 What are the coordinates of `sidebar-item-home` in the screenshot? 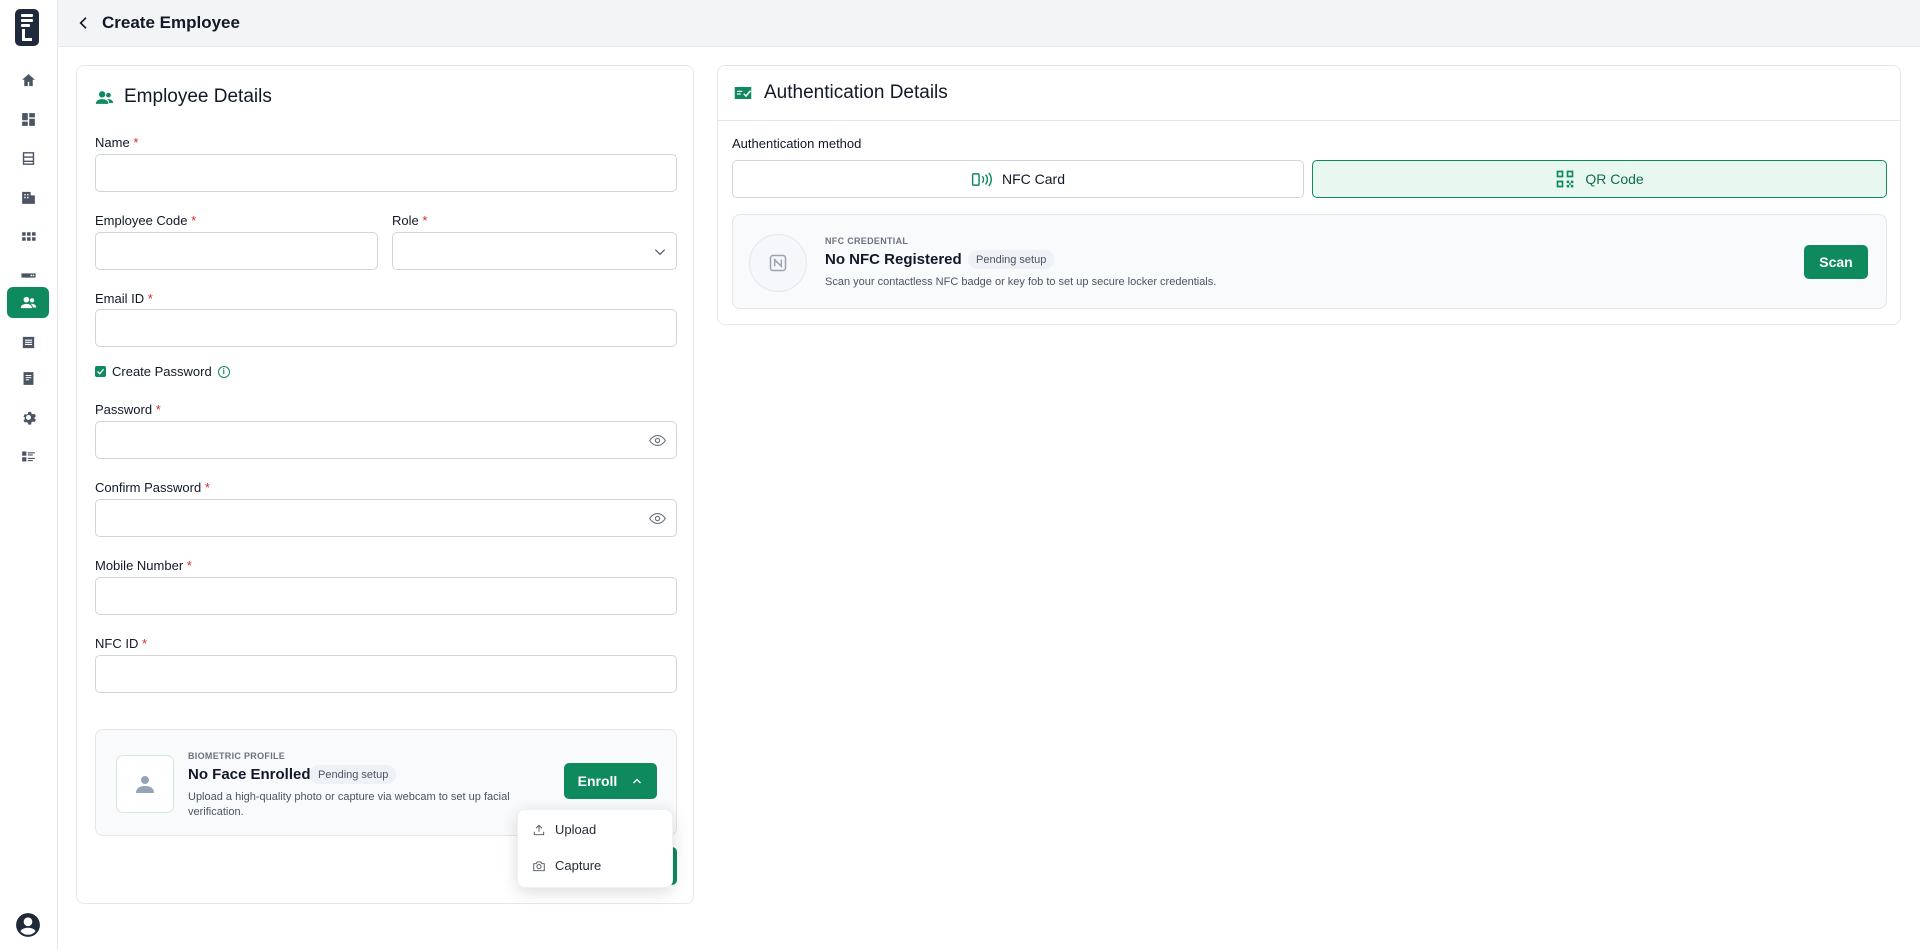 It's located at (28, 80).